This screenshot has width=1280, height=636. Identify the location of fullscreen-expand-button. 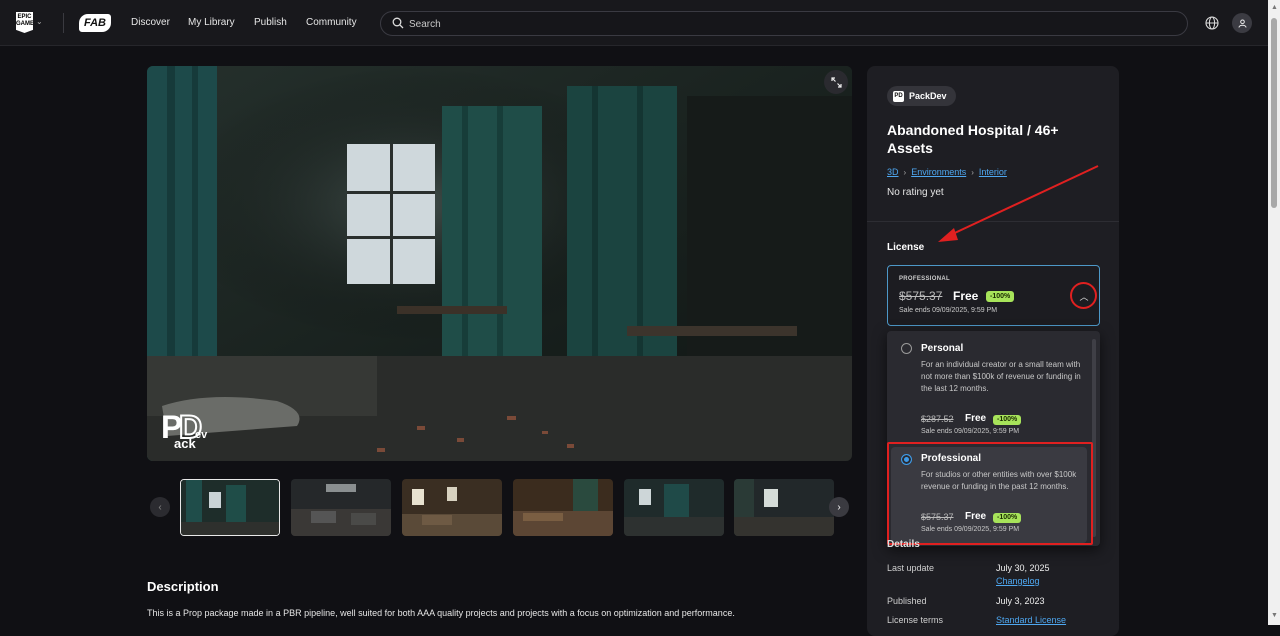
(836, 82).